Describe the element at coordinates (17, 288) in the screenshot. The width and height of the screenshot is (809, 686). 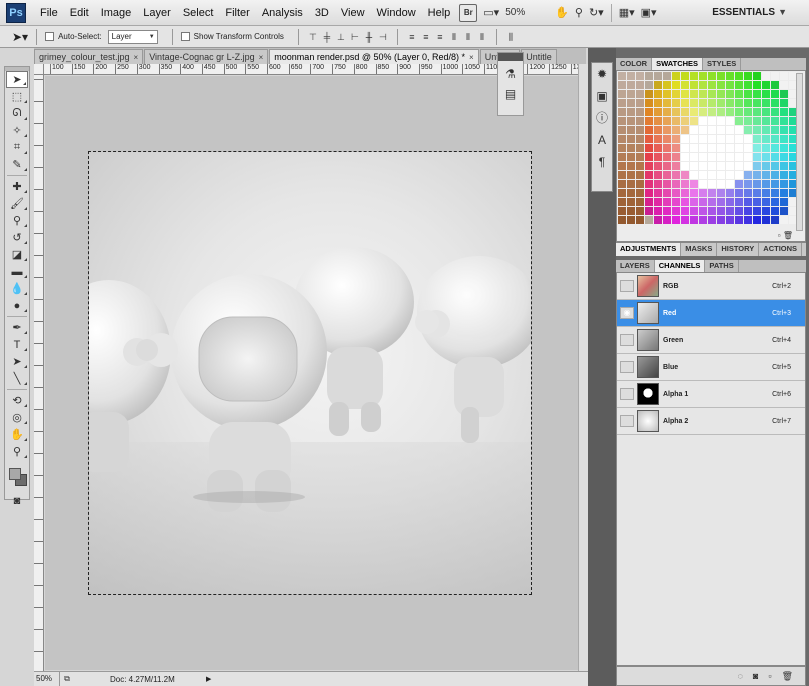
I see `blur-tool-icon: 💧` at that location.